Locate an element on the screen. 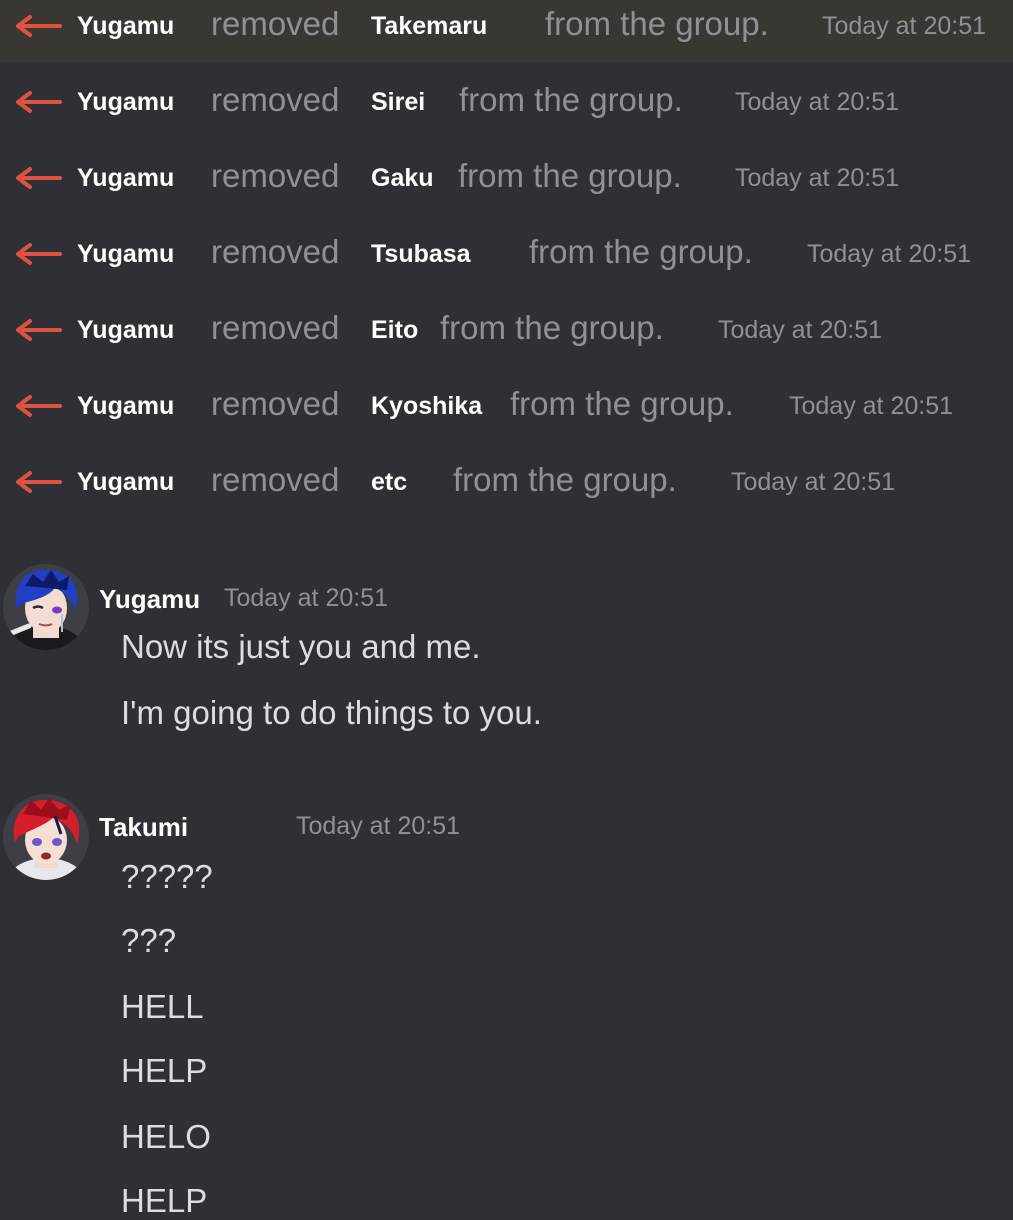 This screenshot has width=1013, height=1220. system-message-target: Sirei is located at coordinates (398, 102).